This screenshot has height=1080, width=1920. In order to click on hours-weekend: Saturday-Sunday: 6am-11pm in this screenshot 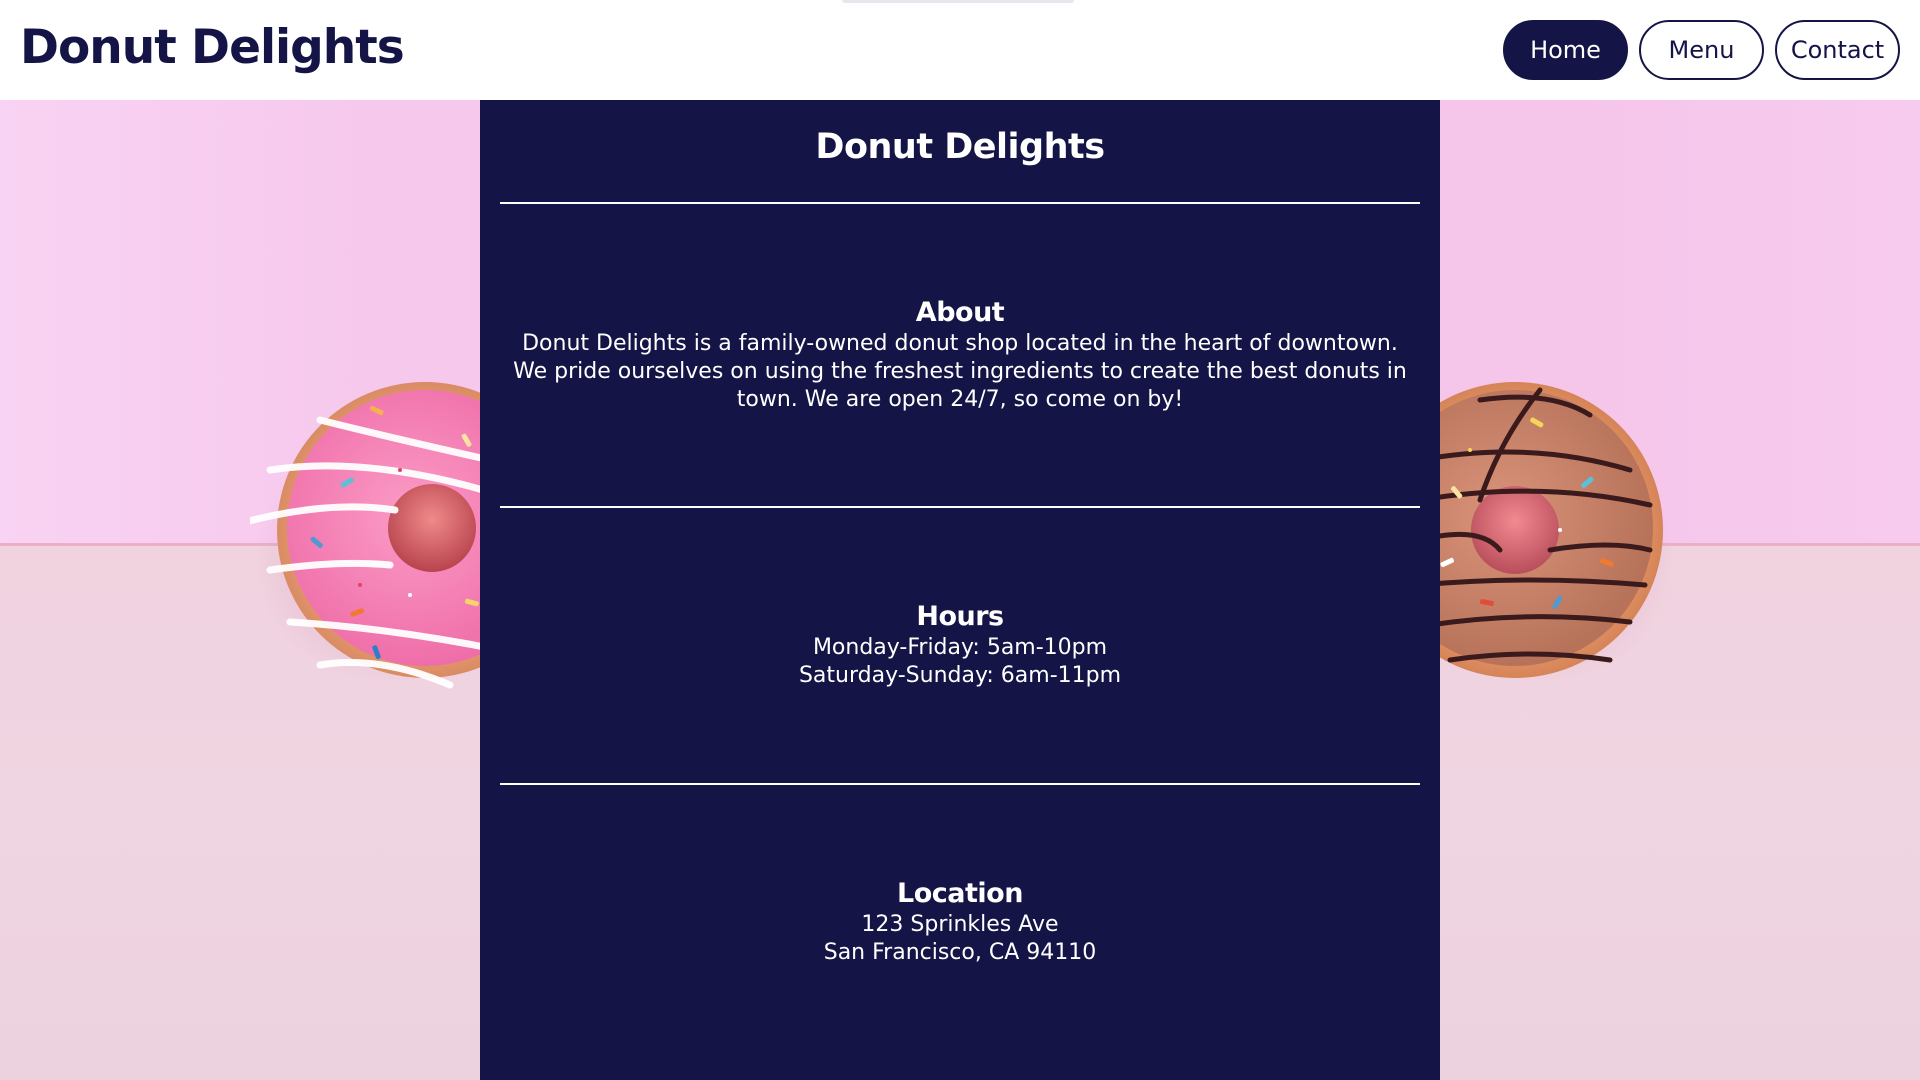, I will do `click(960, 675)`.